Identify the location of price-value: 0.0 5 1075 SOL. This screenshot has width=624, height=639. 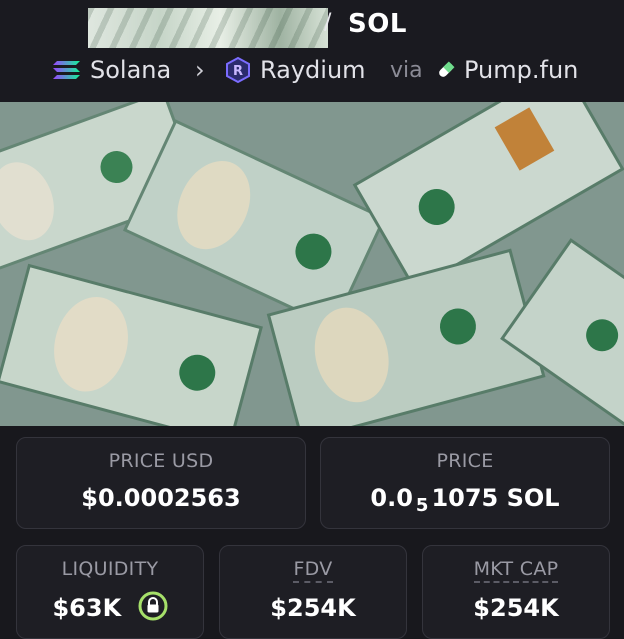
(465, 500).